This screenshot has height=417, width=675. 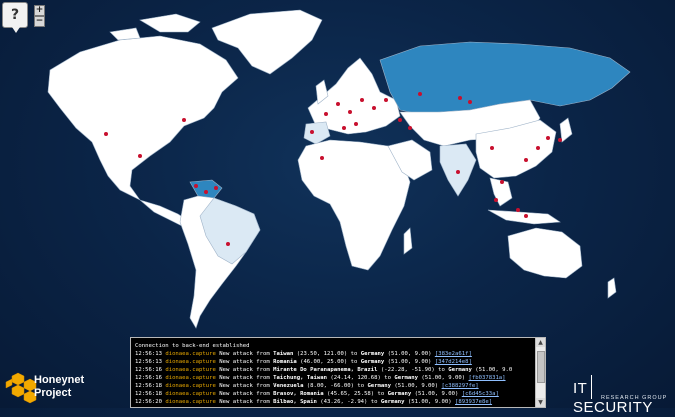 I want to click on it-security-logo: ITSECURITY RESEARCH GROUP, so click(x=624, y=396).